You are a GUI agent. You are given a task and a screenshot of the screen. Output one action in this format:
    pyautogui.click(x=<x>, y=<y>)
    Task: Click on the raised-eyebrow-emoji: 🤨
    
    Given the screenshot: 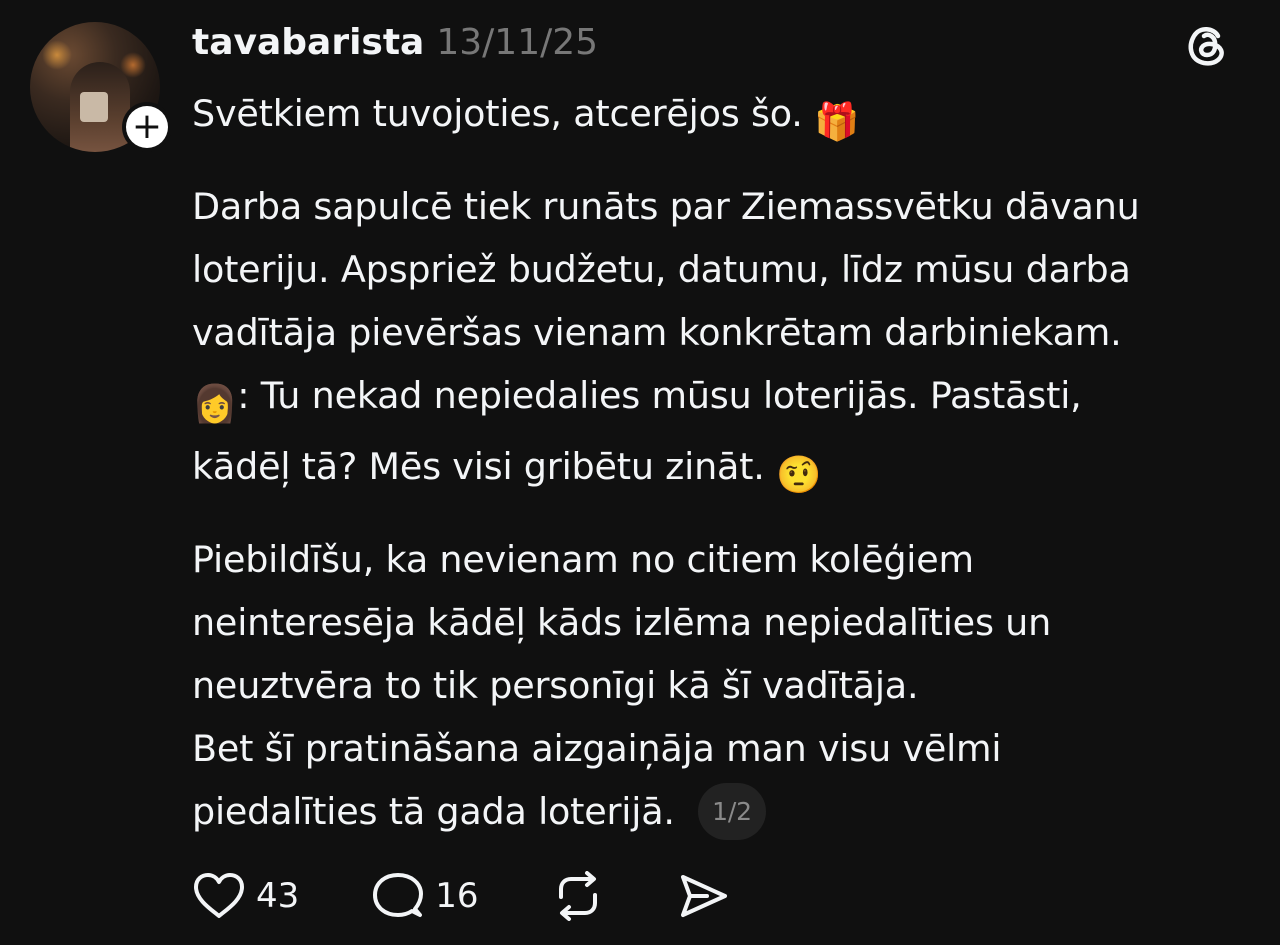 What is the action you would take?
    pyautogui.click(x=799, y=474)
    